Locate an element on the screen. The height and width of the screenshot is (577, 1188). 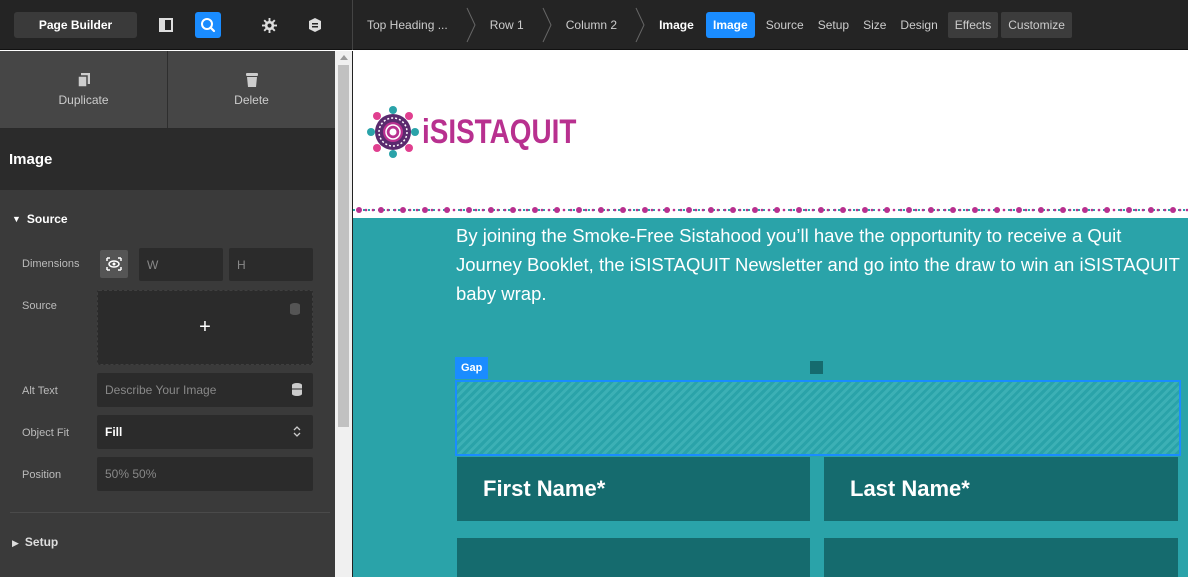
source-label: Source is located at coordinates (39, 306).